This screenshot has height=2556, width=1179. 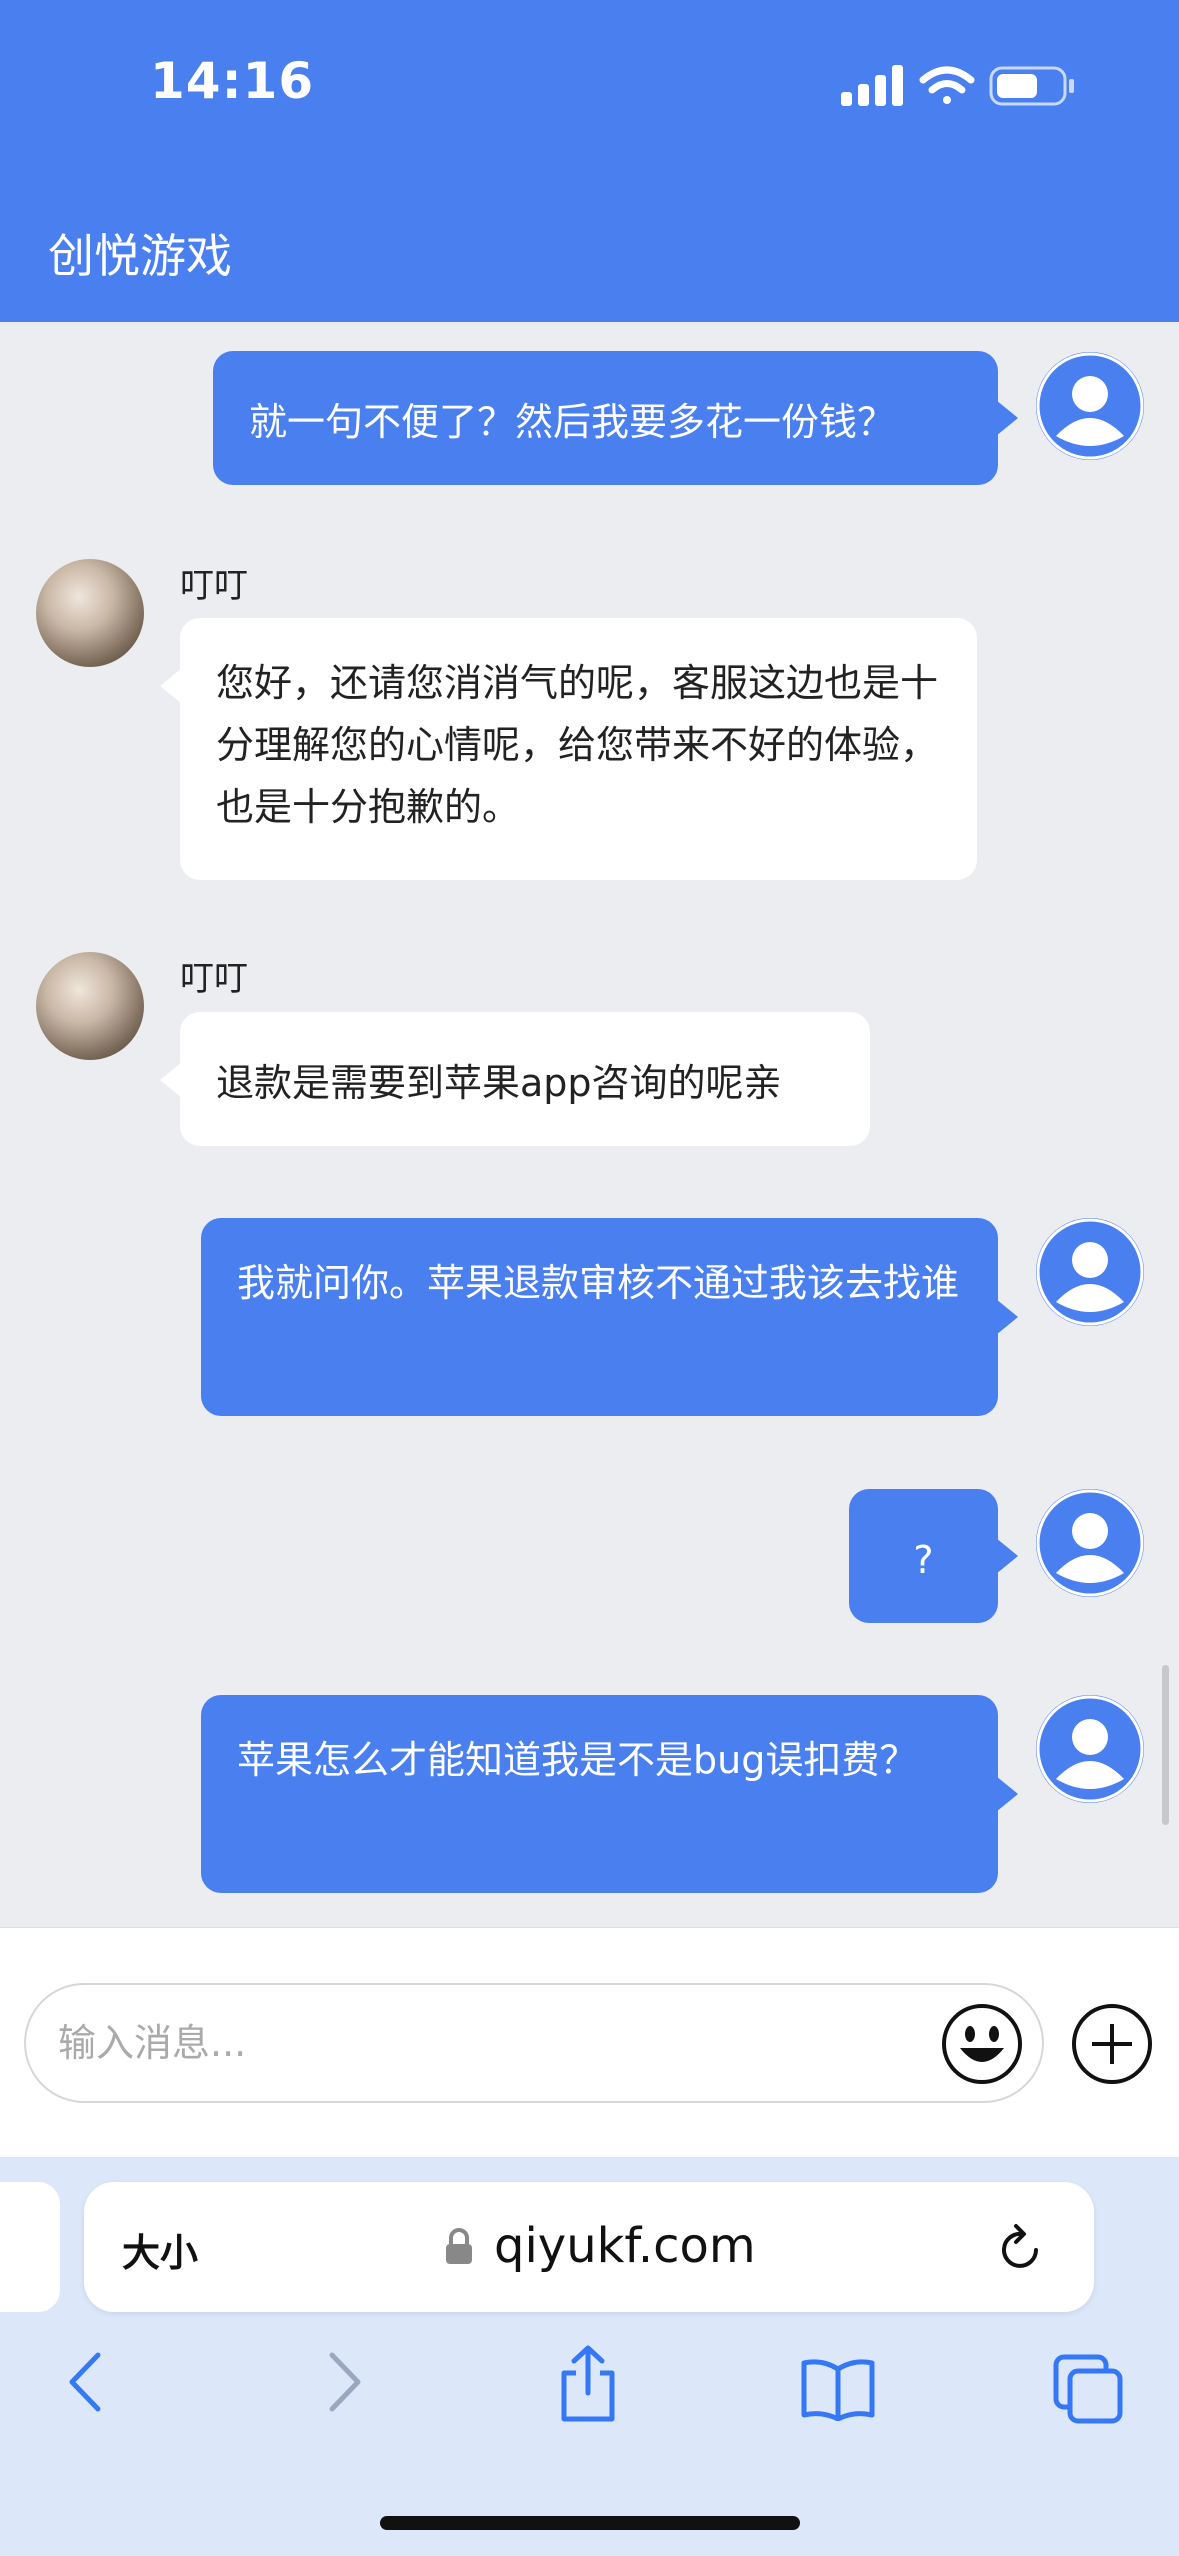 What do you see at coordinates (625, 2246) in the screenshot?
I see `url-text: qiyukf.com` at bounding box center [625, 2246].